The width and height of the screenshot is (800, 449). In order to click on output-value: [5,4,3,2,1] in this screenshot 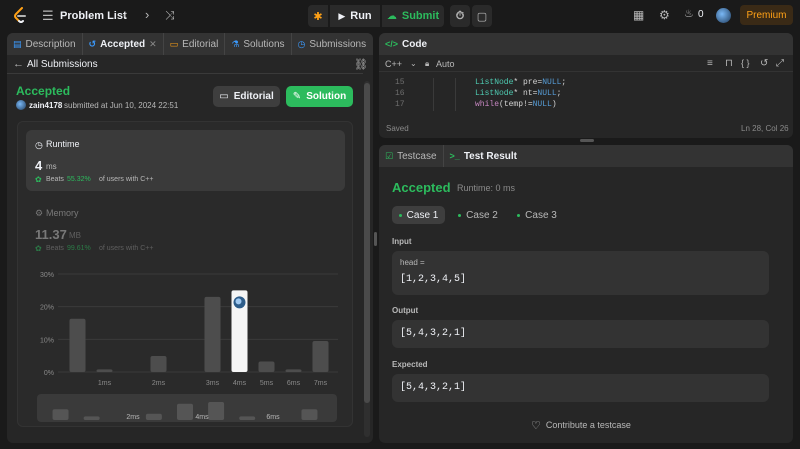, I will do `click(433, 333)`.